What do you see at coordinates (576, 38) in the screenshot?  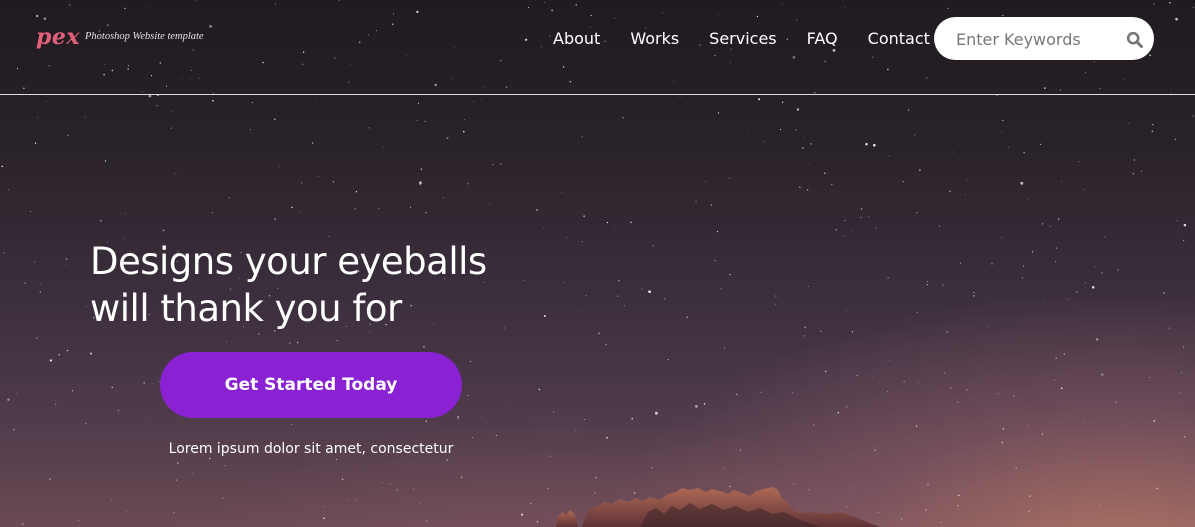 I see `nav-item-about: About` at bounding box center [576, 38].